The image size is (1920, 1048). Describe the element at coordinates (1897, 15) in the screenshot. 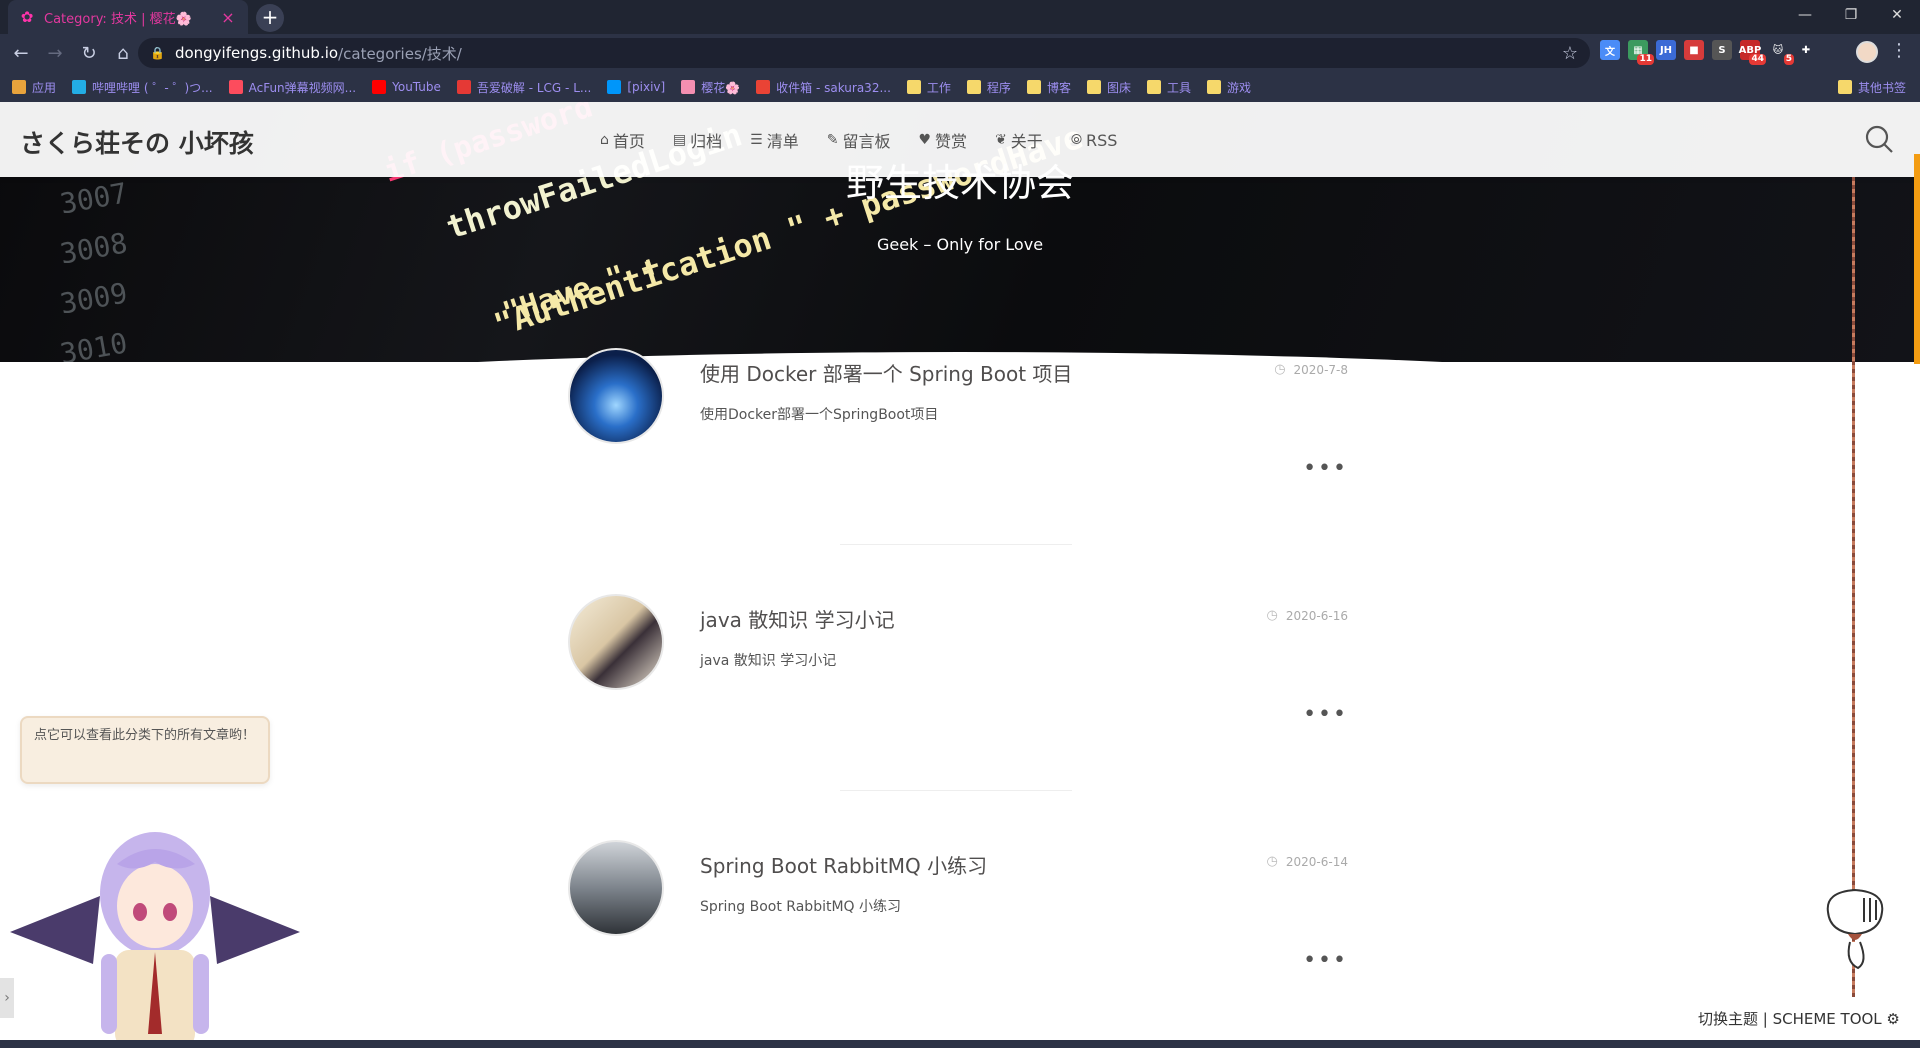

I see `close-window-button: ✕` at that location.